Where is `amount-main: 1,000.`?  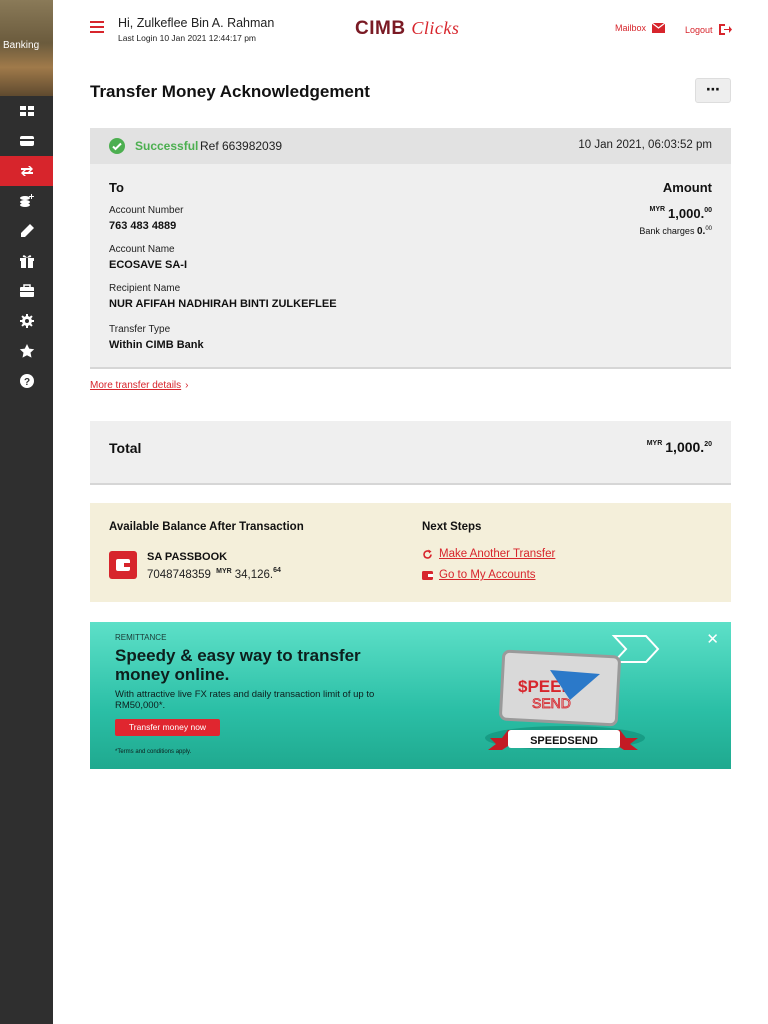
amount-main: 1,000. is located at coordinates (686, 213).